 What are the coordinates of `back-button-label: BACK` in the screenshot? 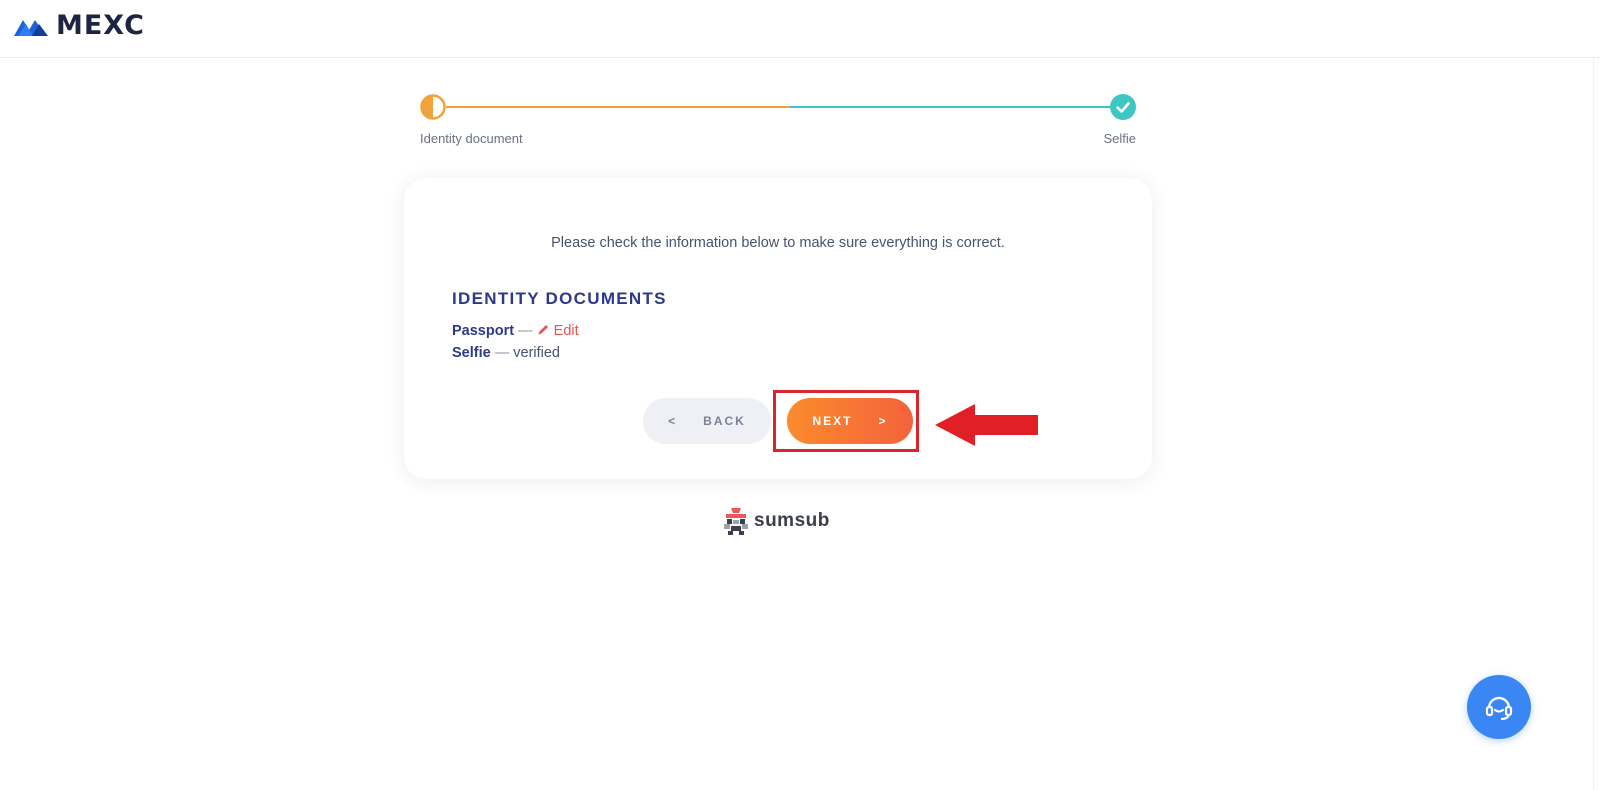 It's located at (724, 421).